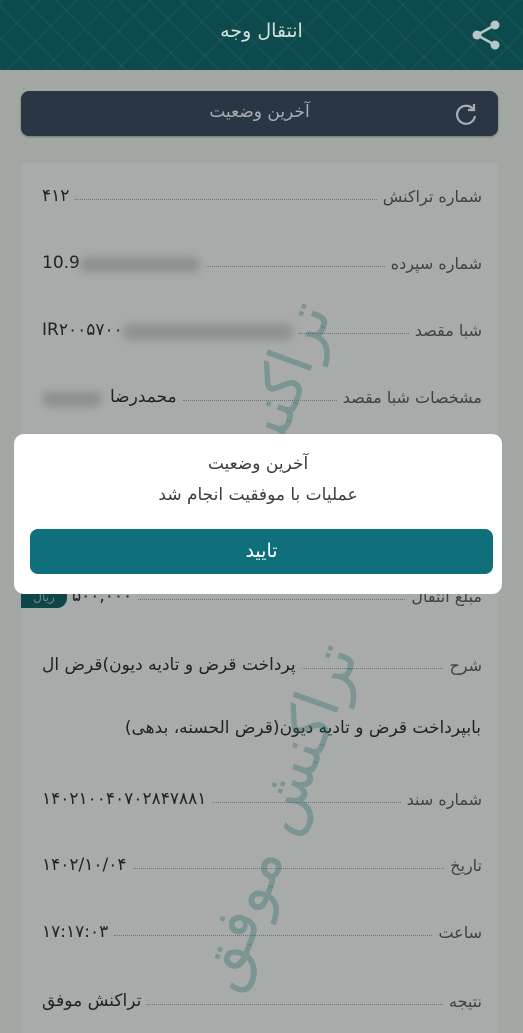  I want to click on detail-value: ۱۴۰۲۱۰۰۴۰۷۰۲۸۴۷۸۸۱, so click(124, 799).